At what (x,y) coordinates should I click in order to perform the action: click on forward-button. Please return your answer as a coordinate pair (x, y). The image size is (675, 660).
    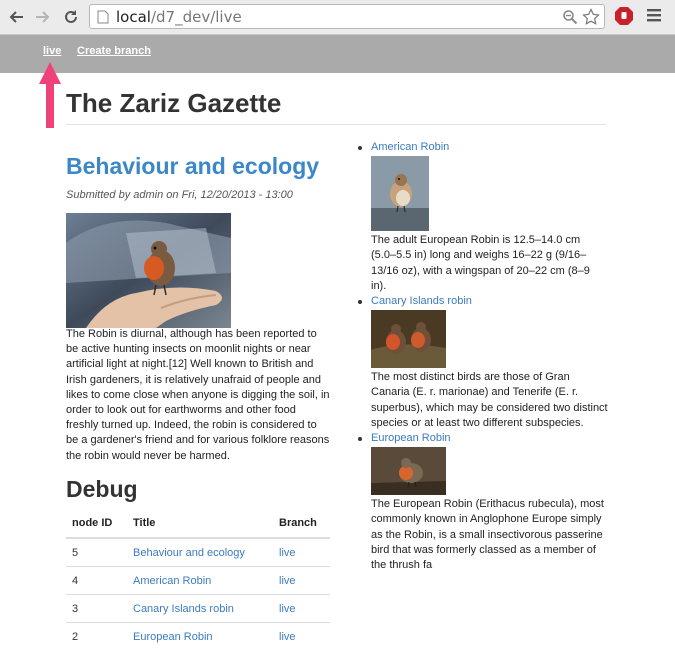
    Looking at the image, I should click on (43, 17).